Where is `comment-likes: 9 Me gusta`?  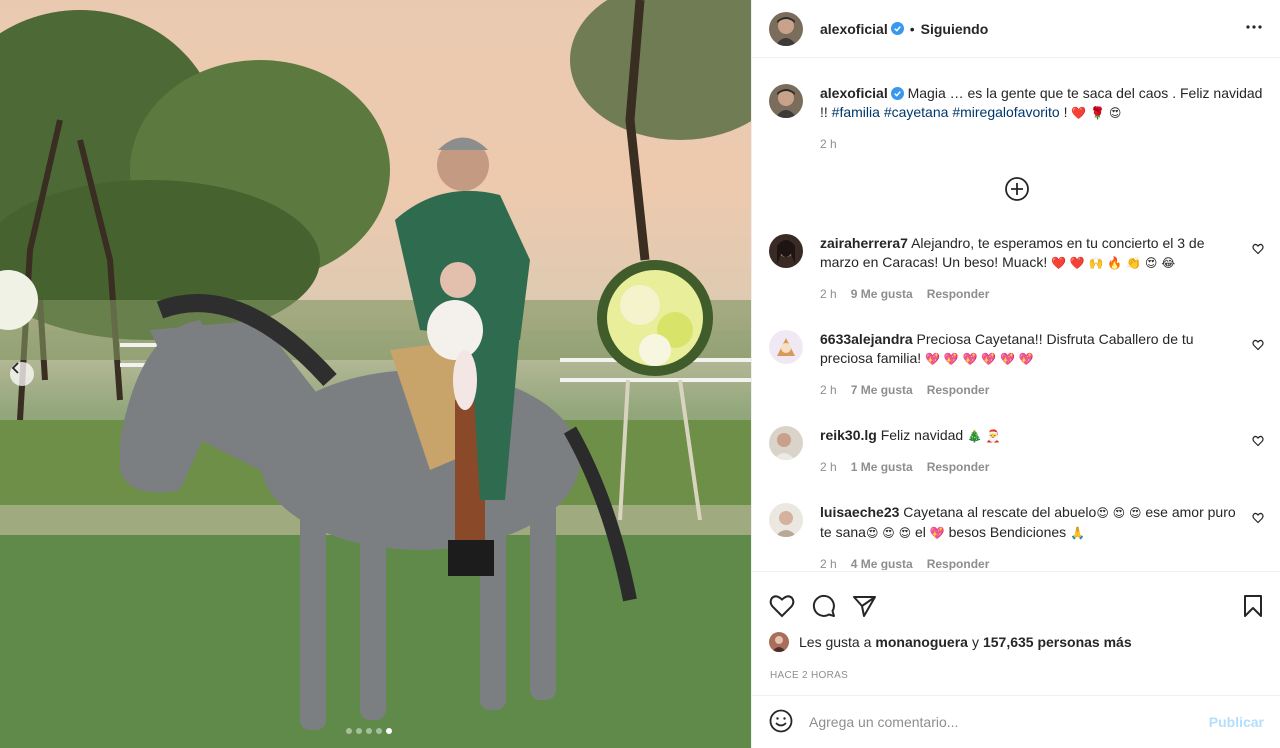
comment-likes: 9 Me gusta is located at coordinates (882, 294).